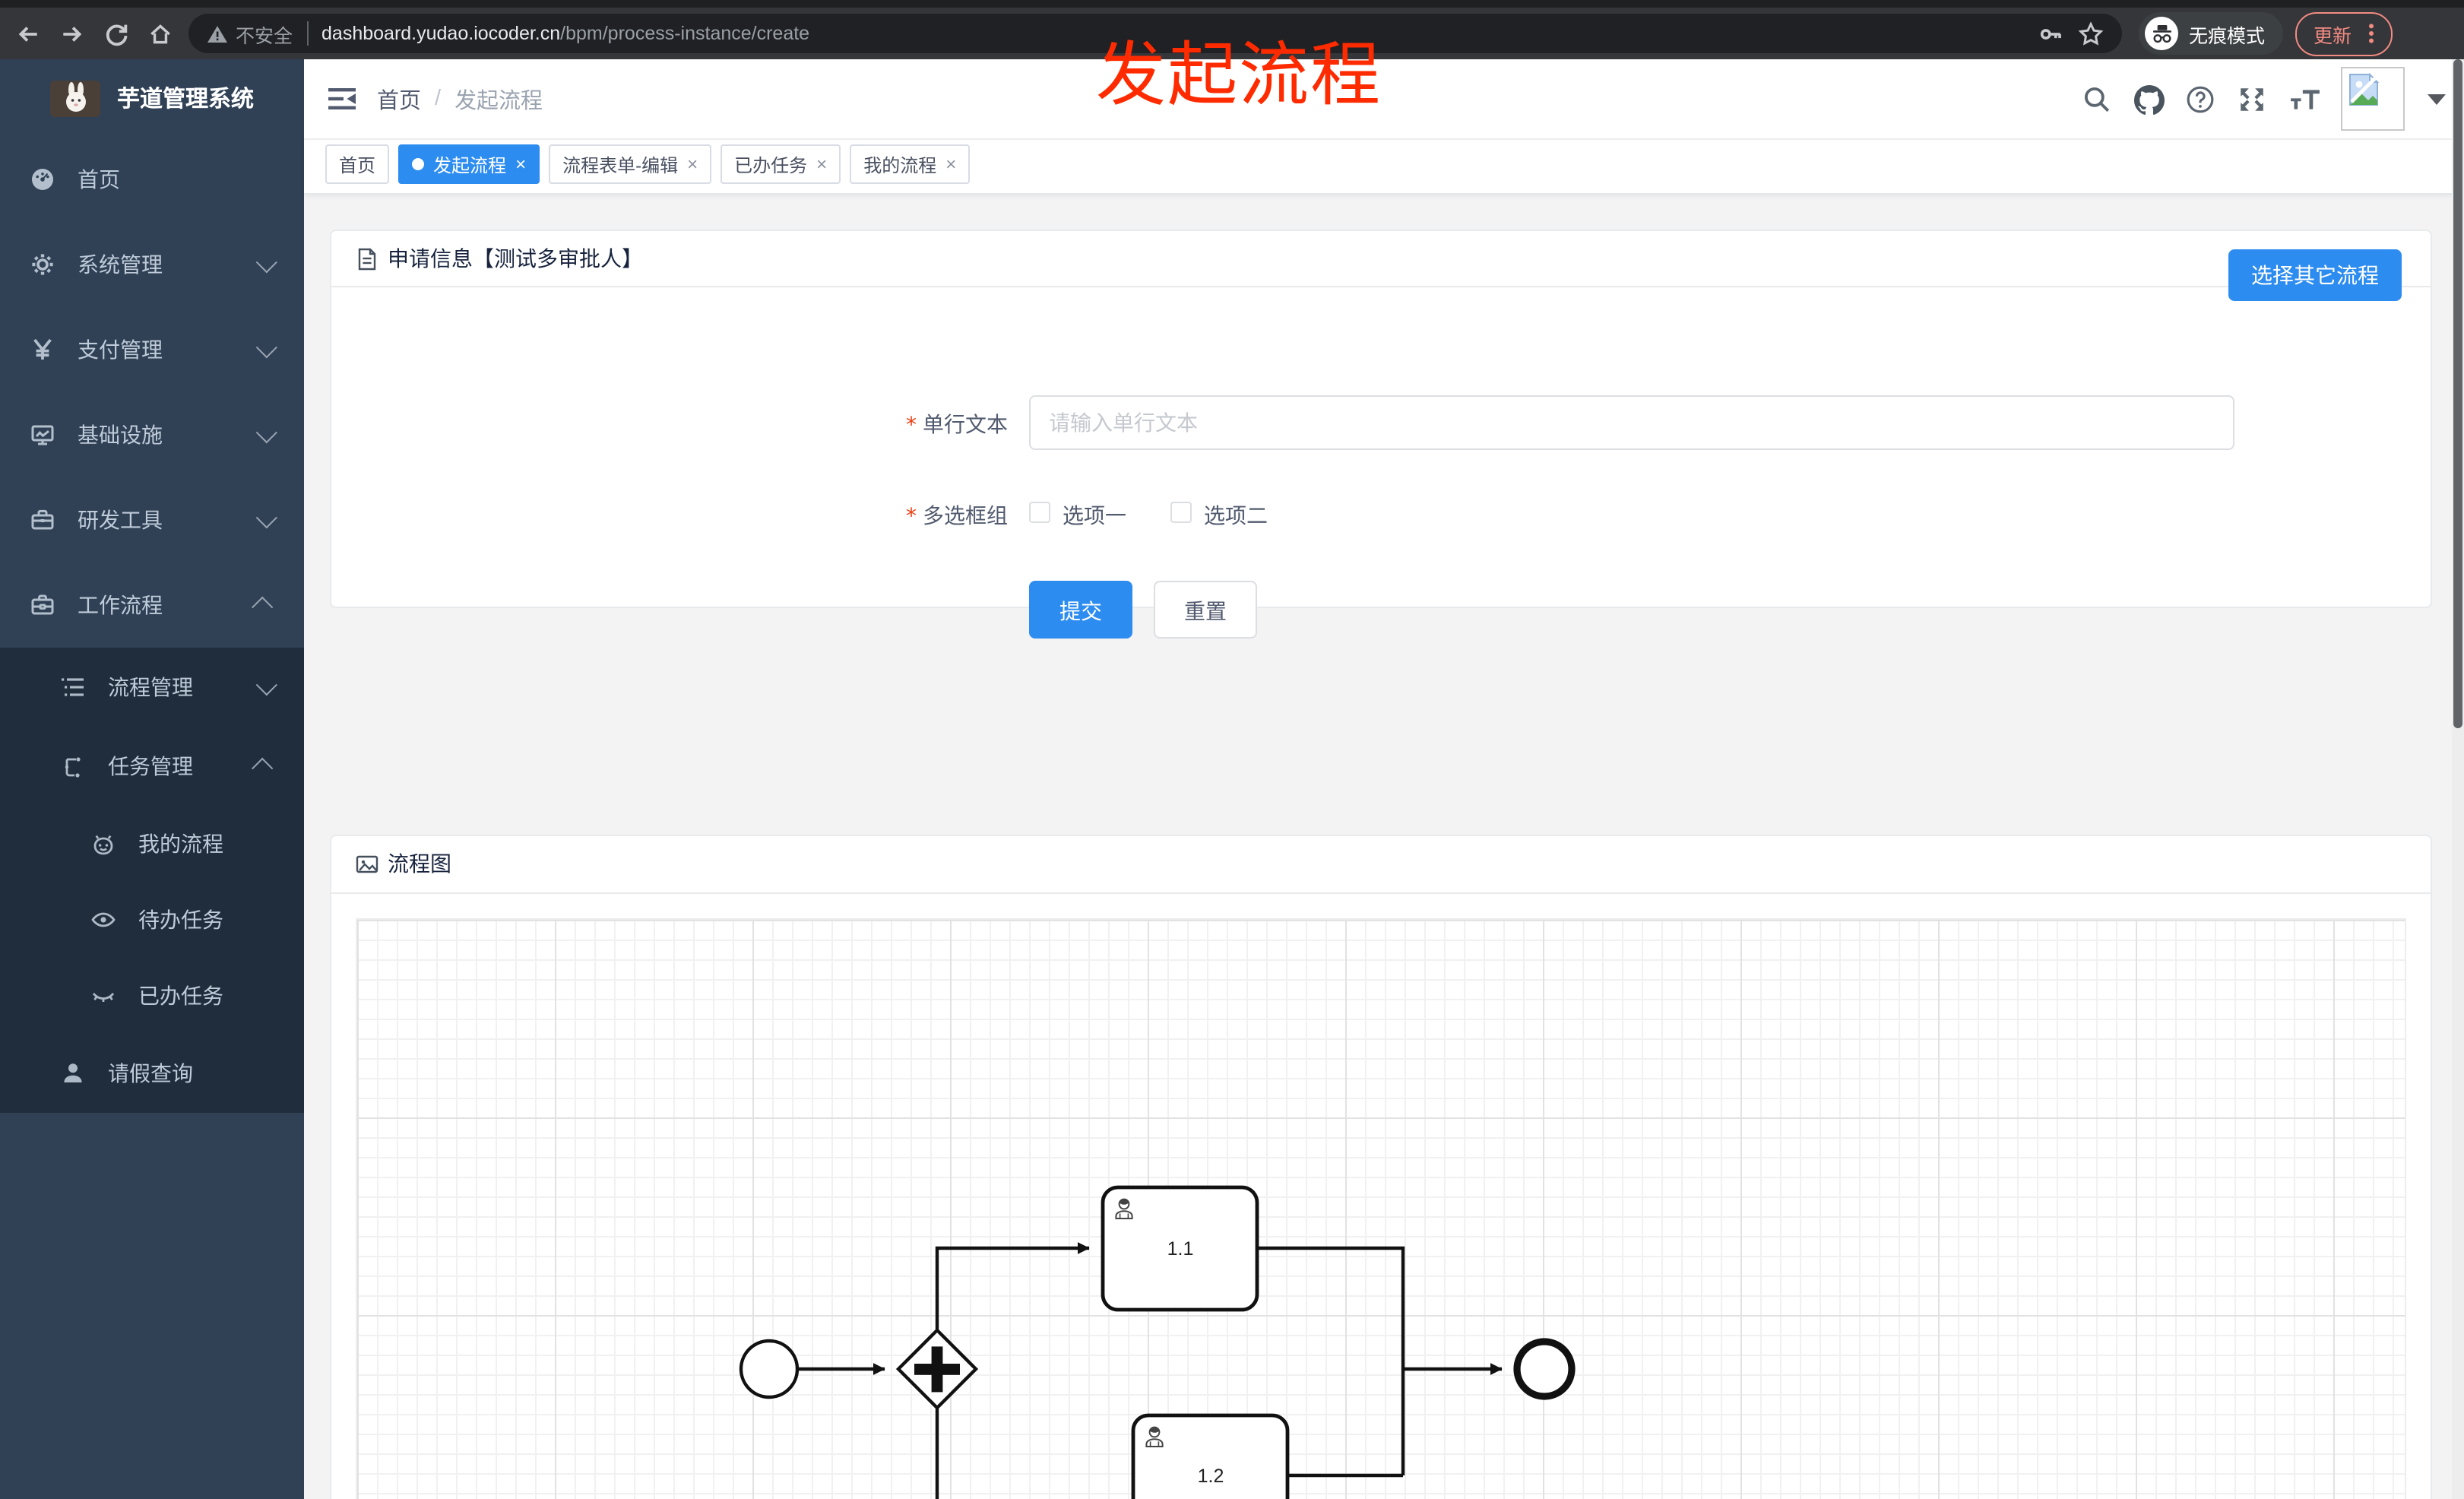  Describe the element at coordinates (2096, 99) in the screenshot. I see `search-icon` at that location.